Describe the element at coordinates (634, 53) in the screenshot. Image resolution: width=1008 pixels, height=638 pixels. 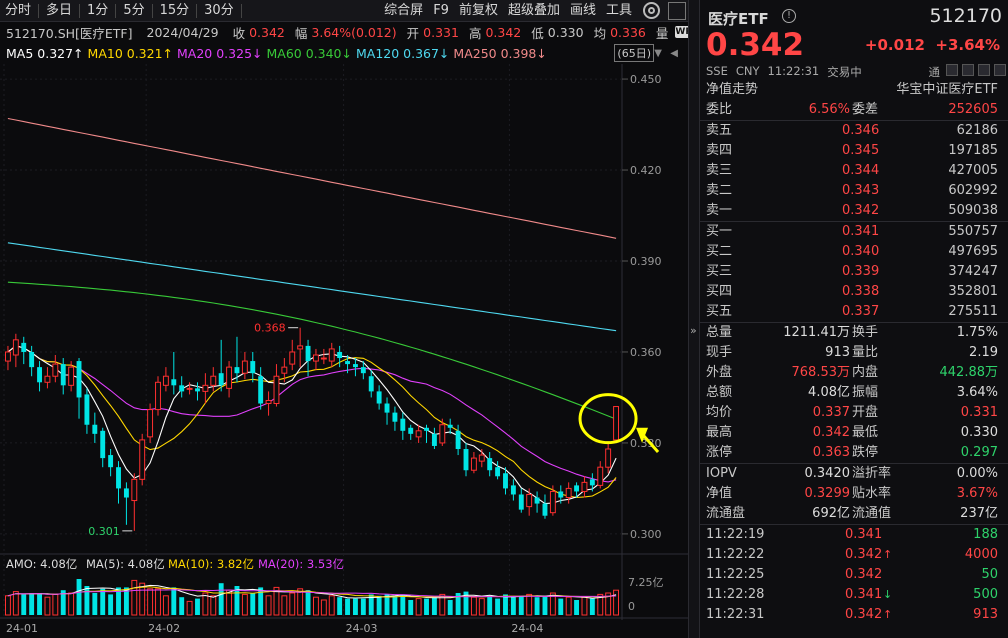
I see `days-badge: (65日)` at that location.